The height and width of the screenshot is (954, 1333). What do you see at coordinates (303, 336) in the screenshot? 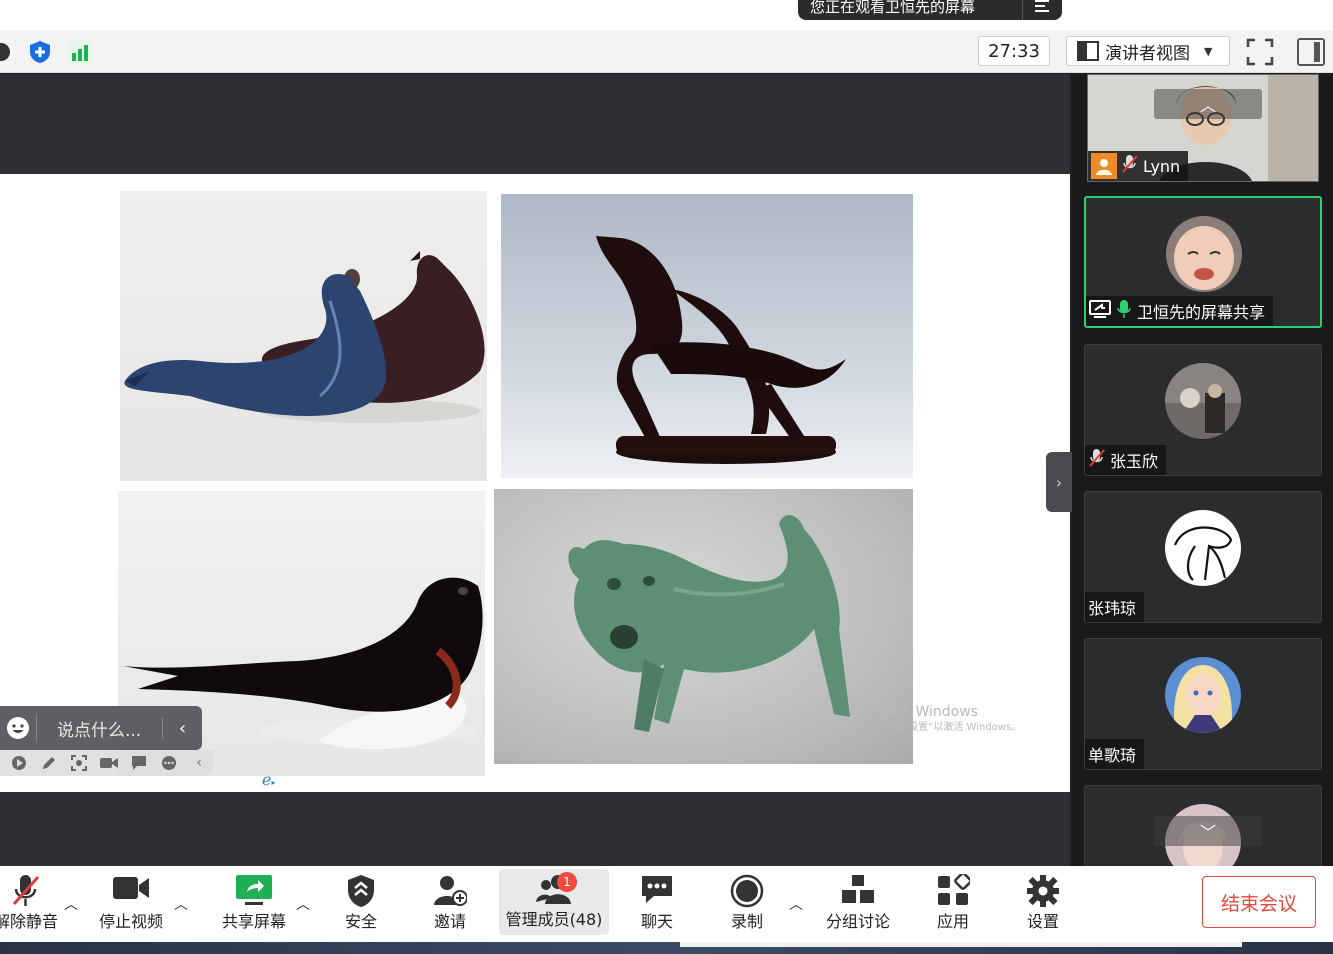
I see `ceramic-birds-photo` at bounding box center [303, 336].